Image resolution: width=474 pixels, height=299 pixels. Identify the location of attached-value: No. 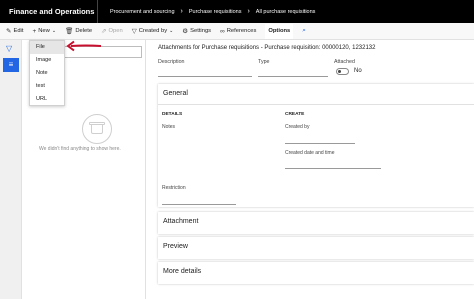
(358, 71).